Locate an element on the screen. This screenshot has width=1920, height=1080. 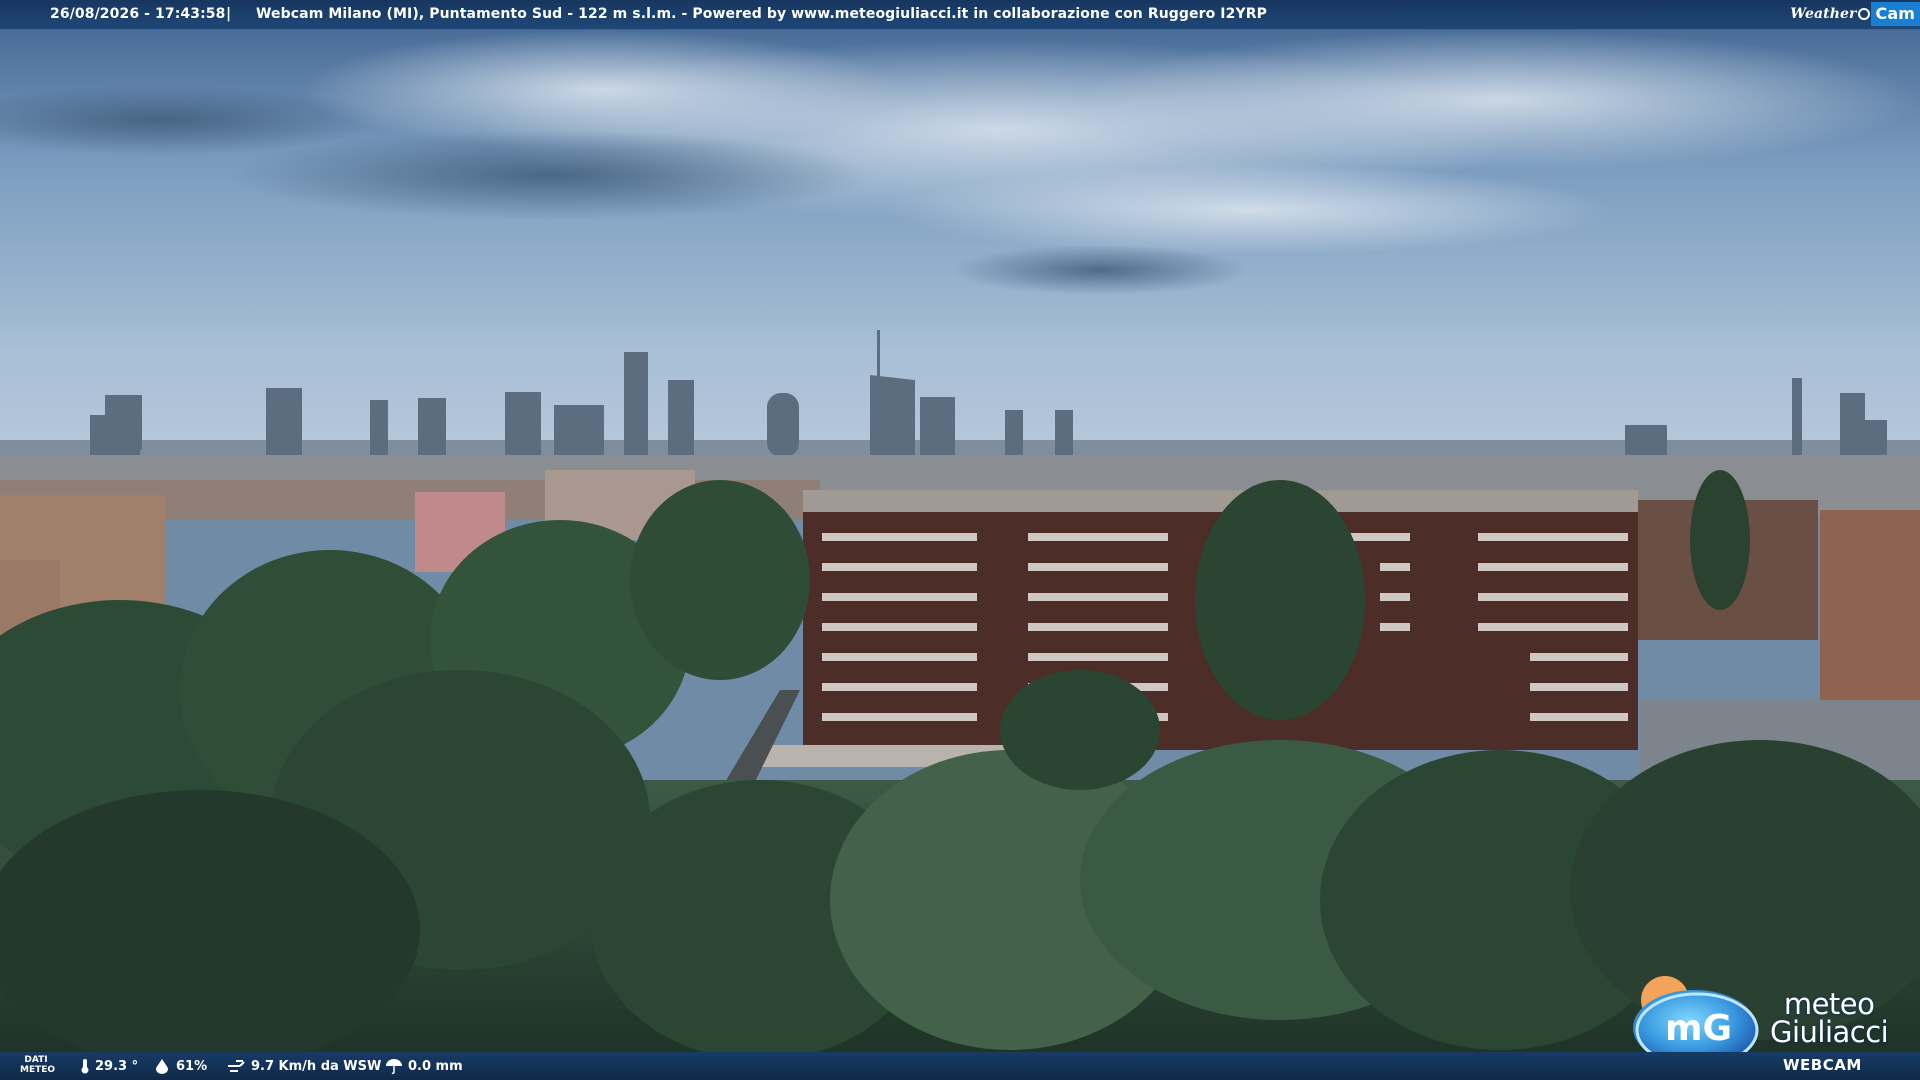
dati-meteo-label: DATI METEO is located at coordinates (38, 1065).